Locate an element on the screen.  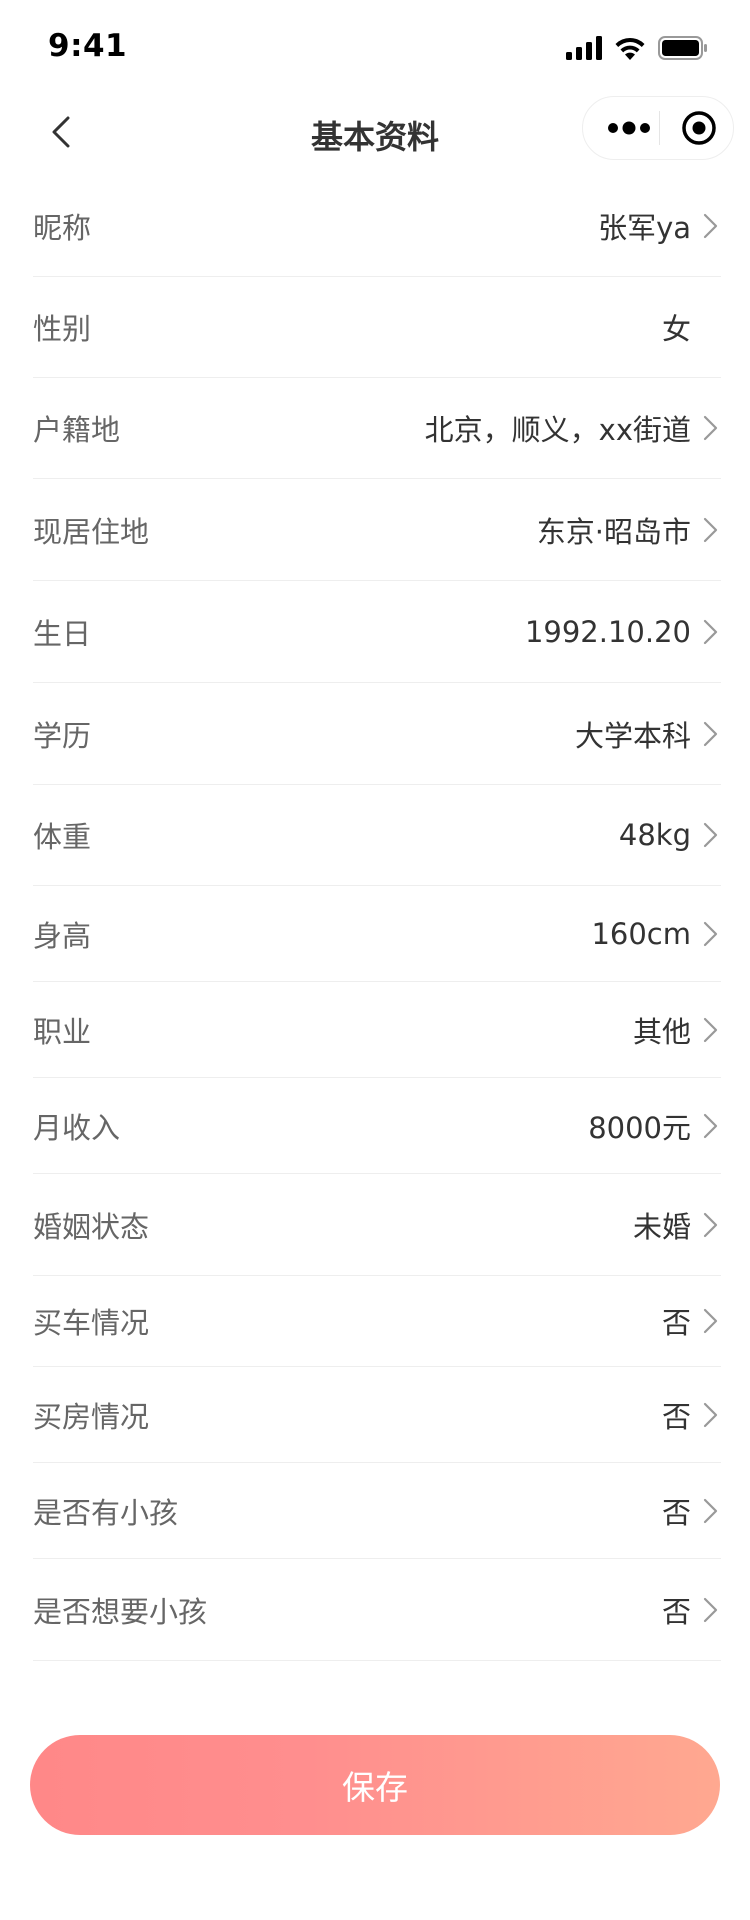
nav-bar: 基本资料 is located at coordinates (375, 132).